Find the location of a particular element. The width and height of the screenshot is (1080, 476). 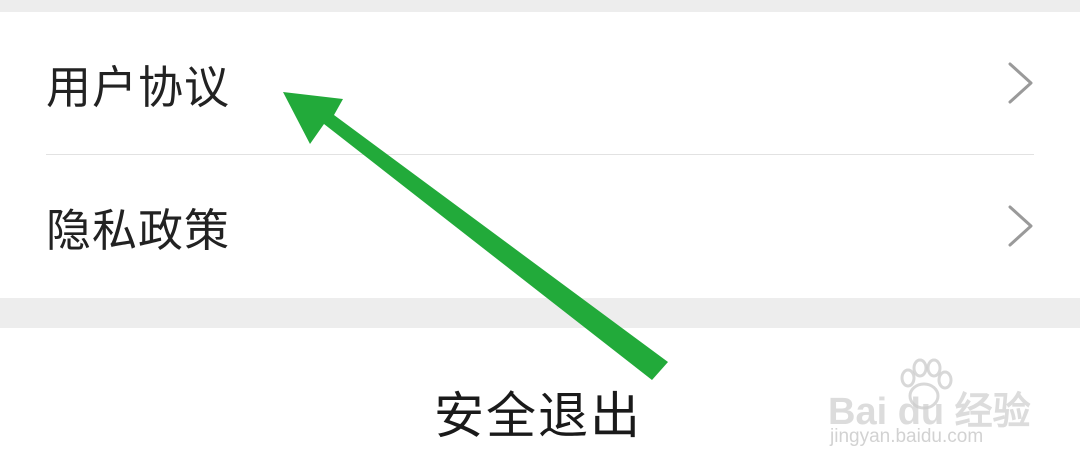

logout-label: 安全退出 is located at coordinates (538, 416).